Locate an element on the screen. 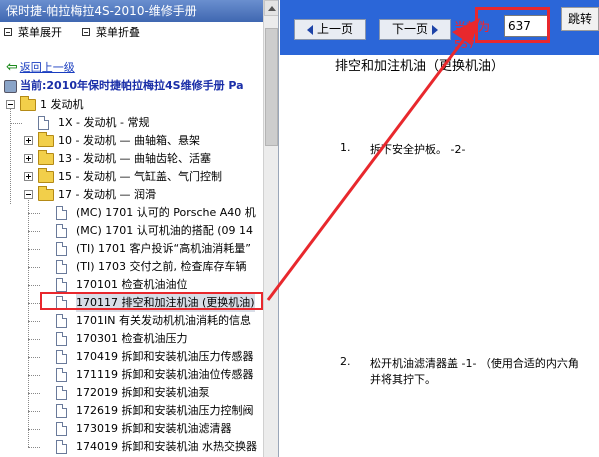  tree-item-label: 170419 拆卸和安装机油压力传感器 is located at coordinates (165, 356).